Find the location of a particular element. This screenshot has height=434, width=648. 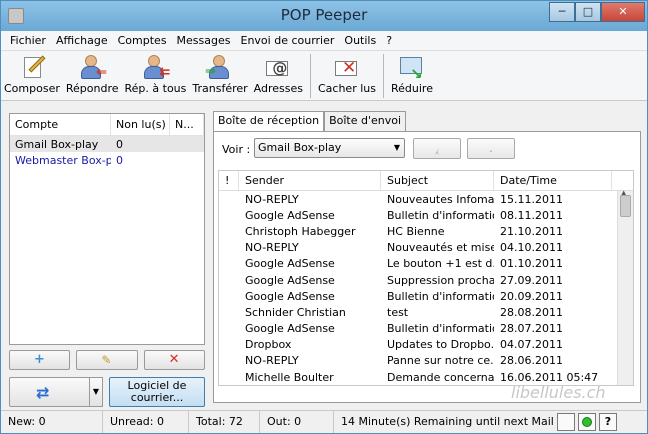

minimize-button: ─ is located at coordinates (562, 12).